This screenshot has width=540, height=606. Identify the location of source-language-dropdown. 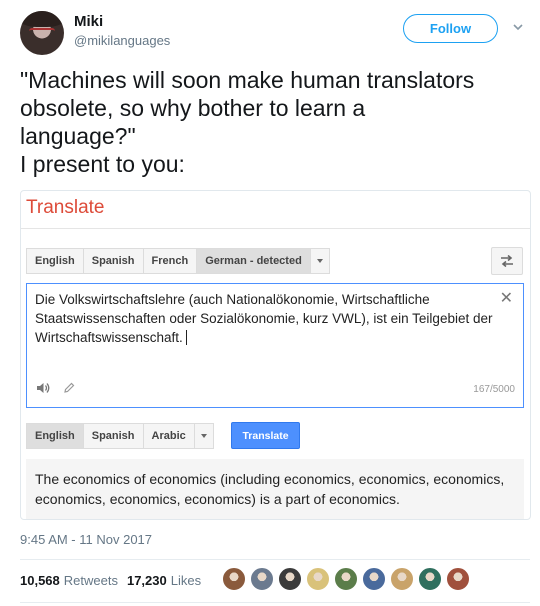
(319, 261).